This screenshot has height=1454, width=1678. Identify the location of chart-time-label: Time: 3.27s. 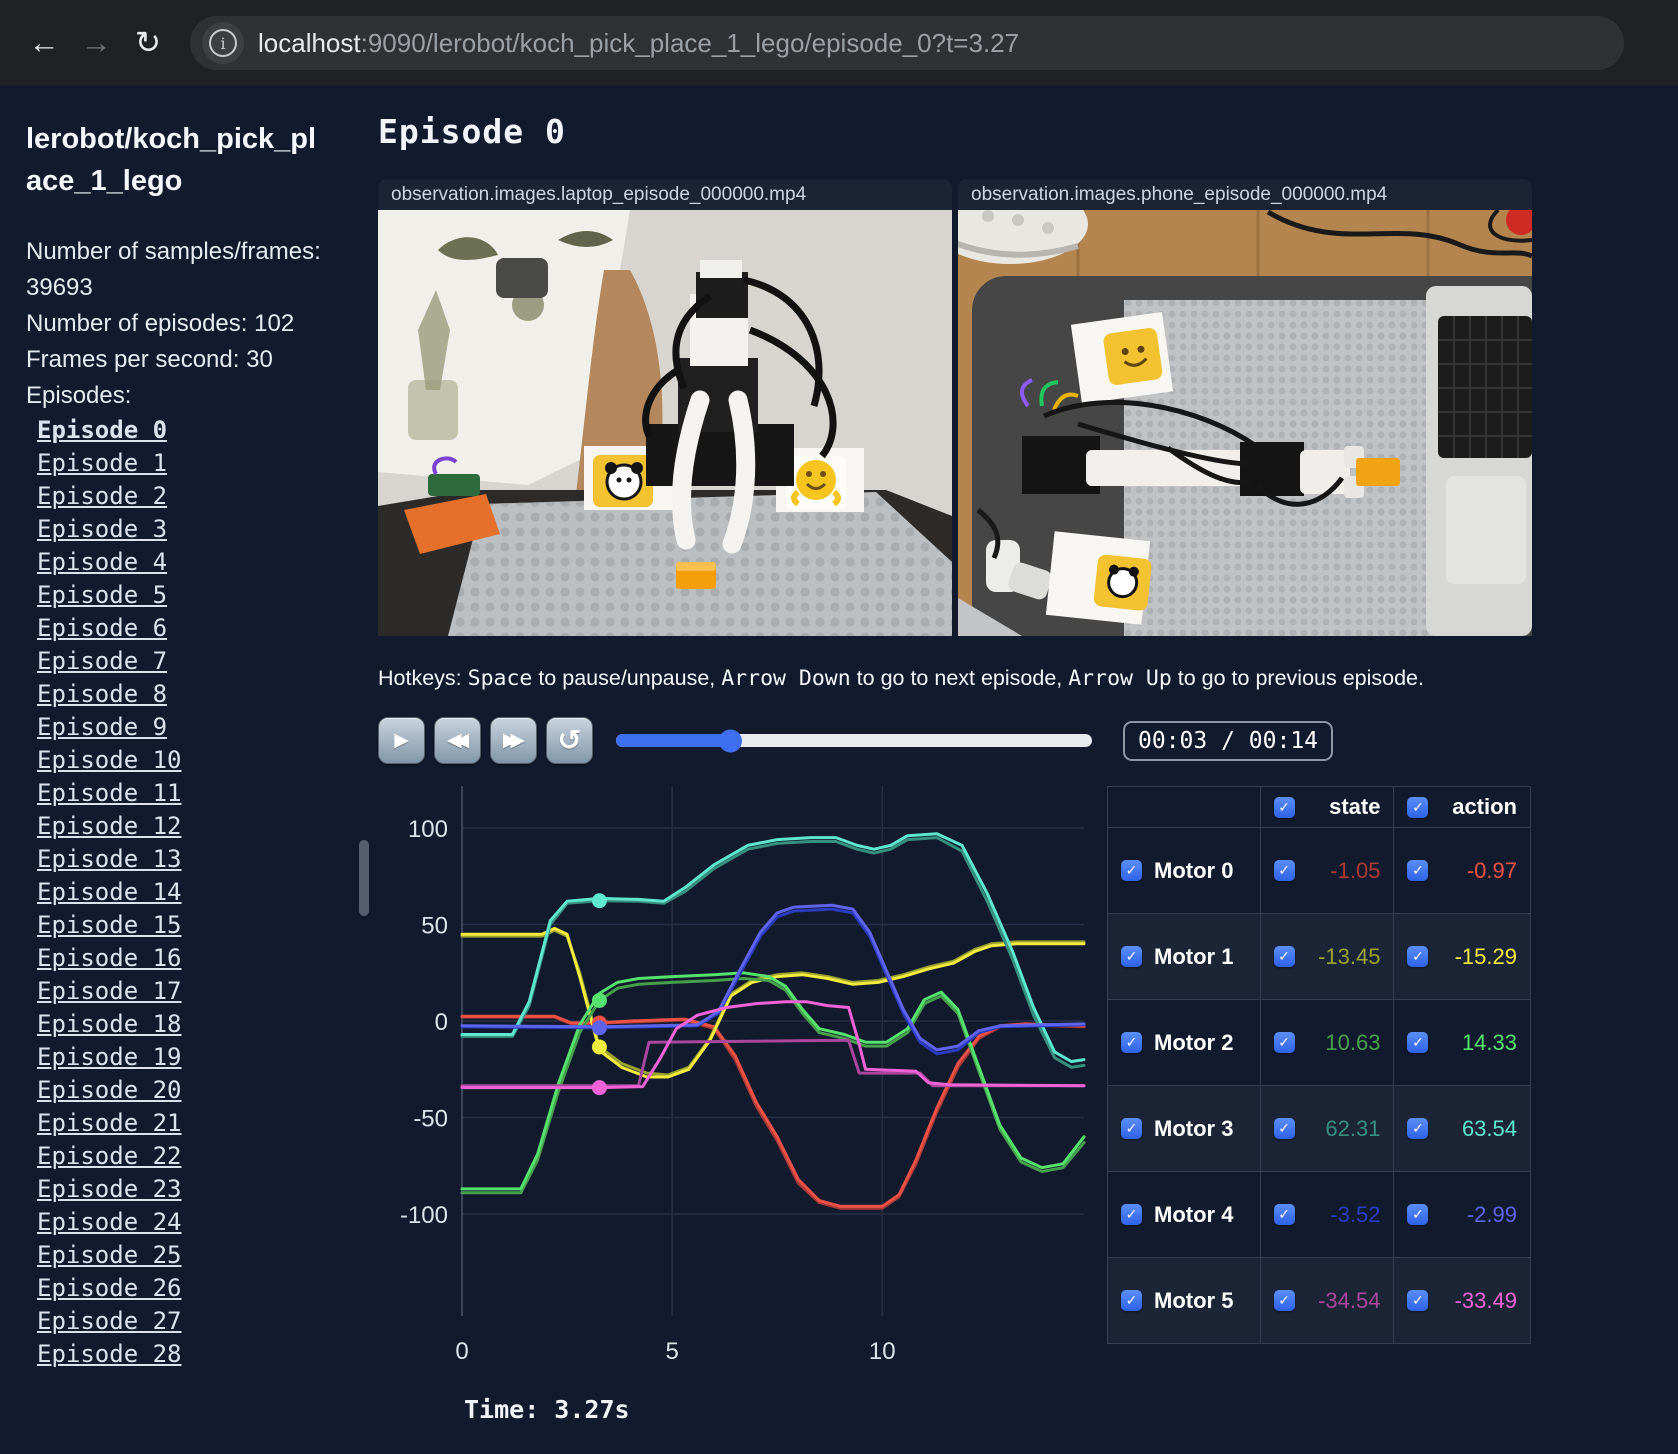
(547, 1409).